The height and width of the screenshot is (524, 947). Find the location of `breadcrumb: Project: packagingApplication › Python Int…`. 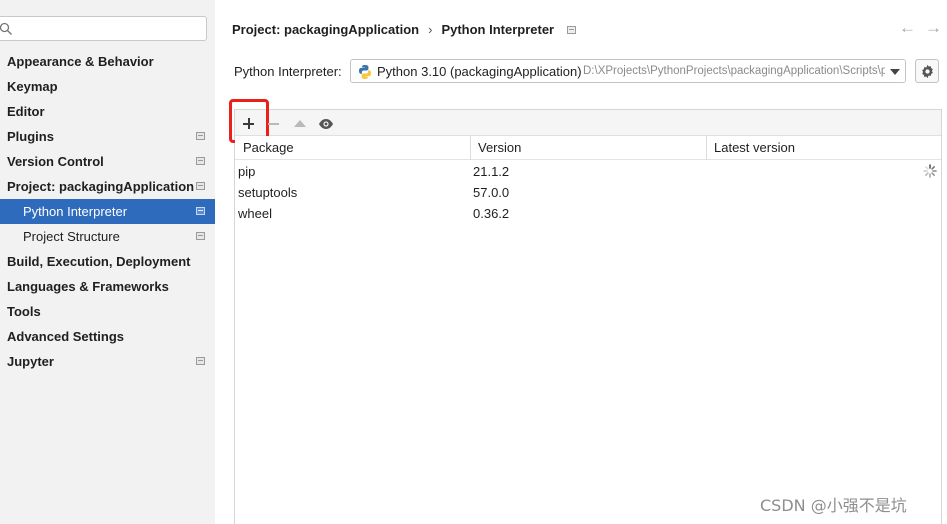

breadcrumb: Project: packagingApplication › Python Int… is located at coordinates (393, 29).